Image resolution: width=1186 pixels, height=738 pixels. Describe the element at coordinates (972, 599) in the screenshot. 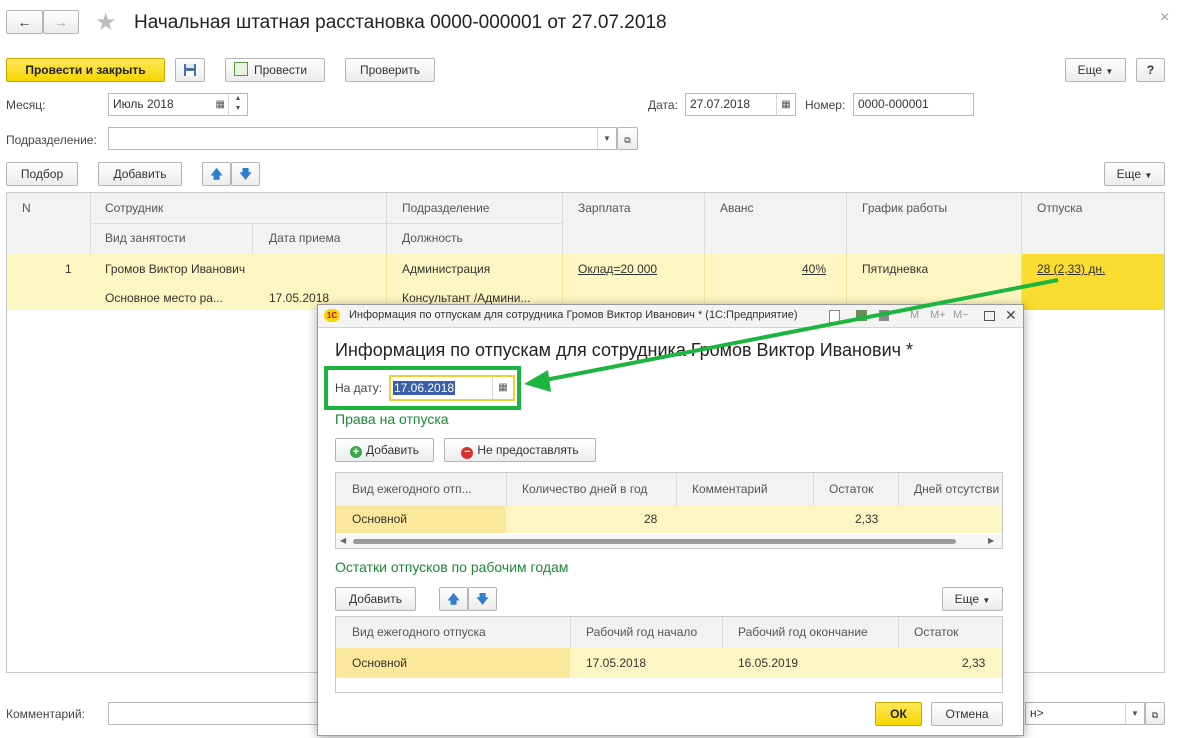

I see `balance-more-button: Еще ▼` at that location.